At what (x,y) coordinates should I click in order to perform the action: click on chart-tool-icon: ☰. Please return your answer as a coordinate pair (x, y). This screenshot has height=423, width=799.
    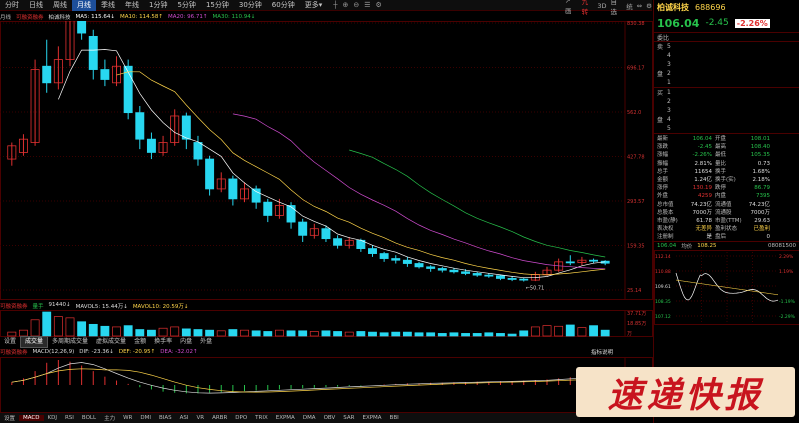
    Looking at the image, I should click on (367, 5).